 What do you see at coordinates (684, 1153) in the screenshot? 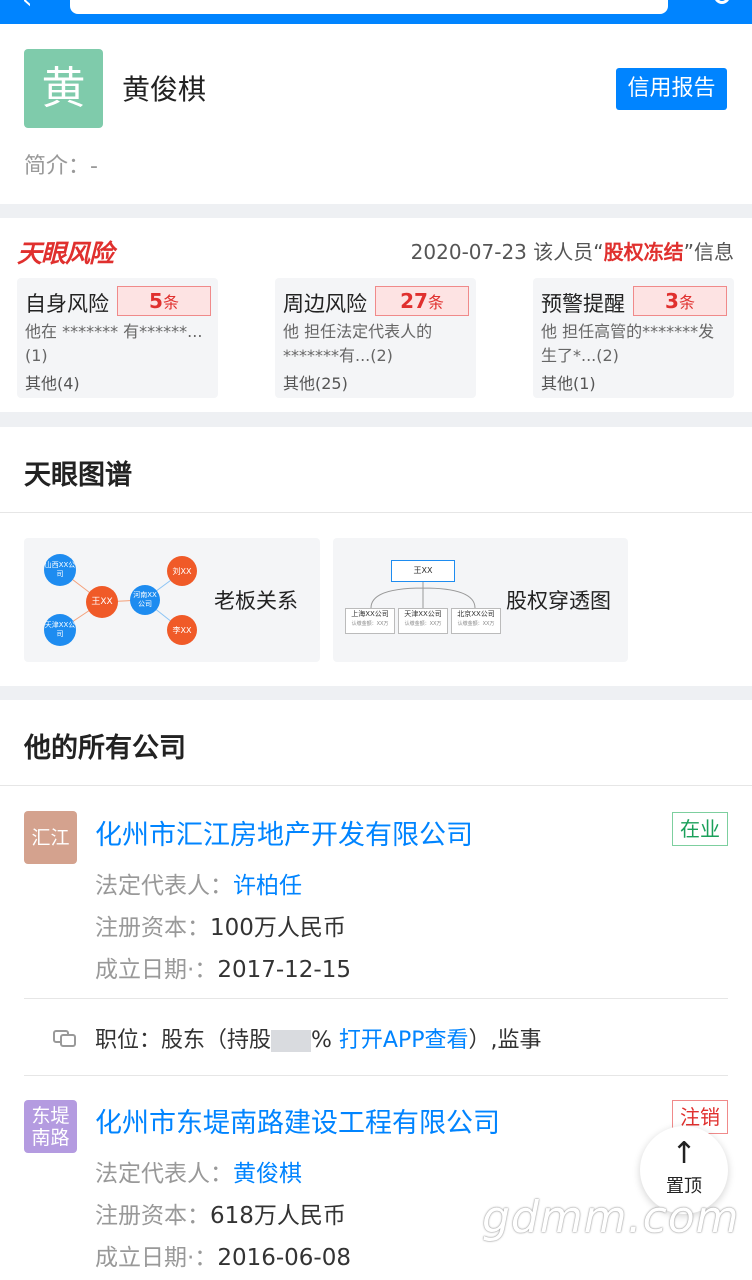
I see `arrow-up-icon: ↑` at bounding box center [684, 1153].